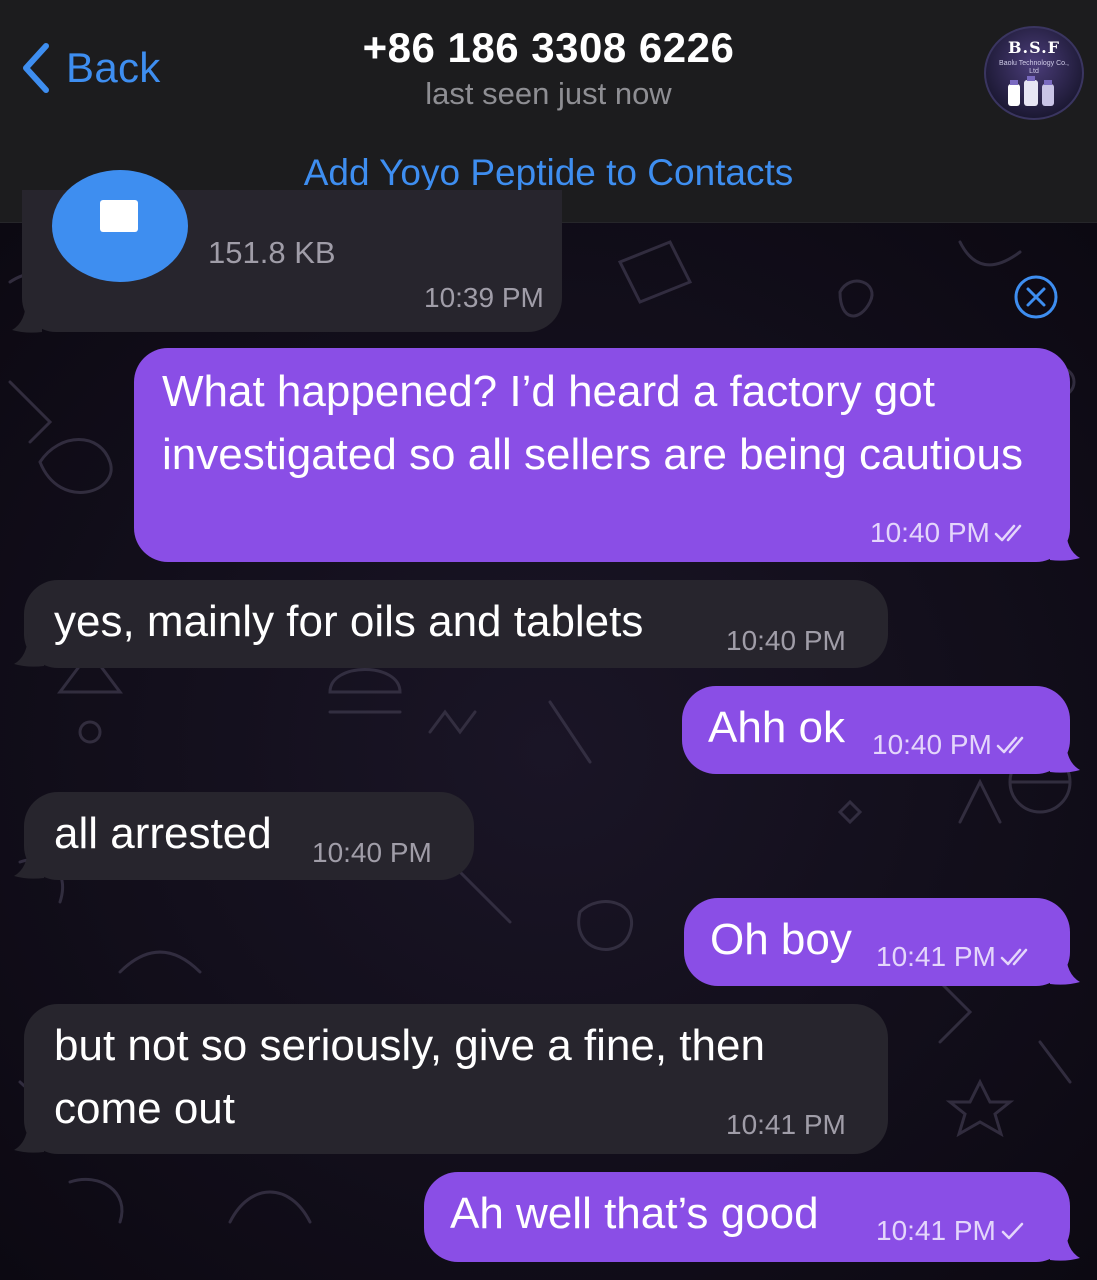  I want to click on message-text: Ahh ok, so click(776, 727).